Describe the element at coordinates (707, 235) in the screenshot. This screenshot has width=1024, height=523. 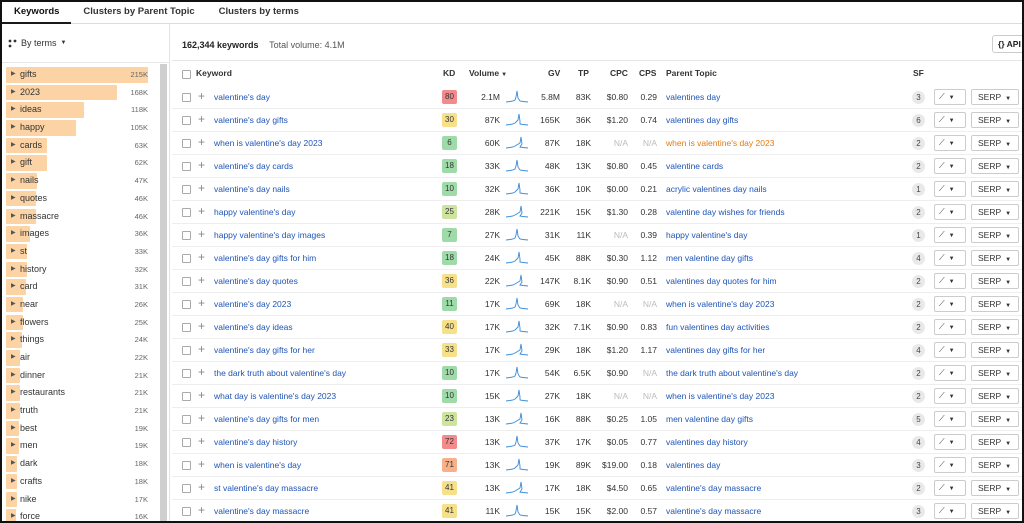
I see `parent-topic-link: happy valentine's day` at that location.